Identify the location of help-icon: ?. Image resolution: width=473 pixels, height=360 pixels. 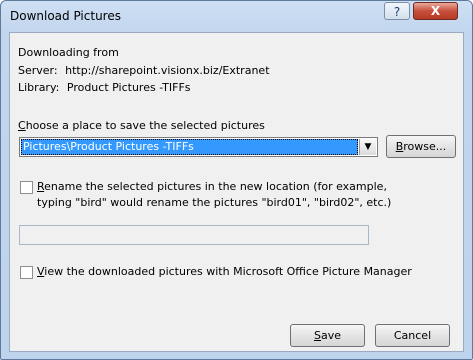
(397, 12).